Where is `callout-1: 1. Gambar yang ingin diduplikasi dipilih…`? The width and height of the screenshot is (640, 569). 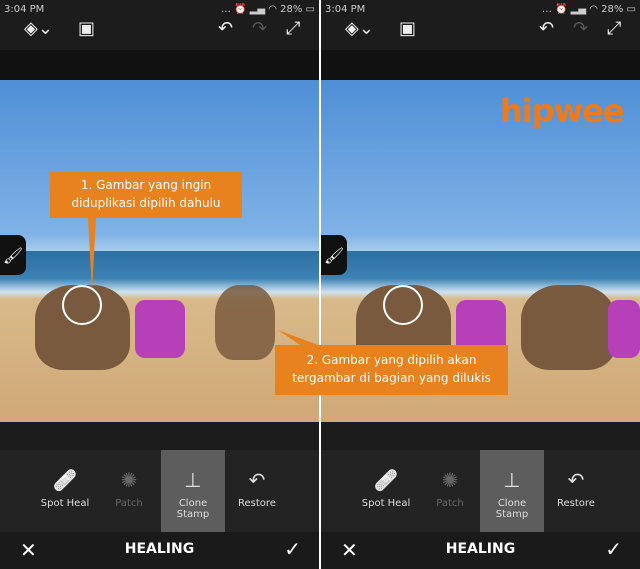 callout-1: 1. Gambar yang ingin diduplikasi dipilih… is located at coordinates (146, 195).